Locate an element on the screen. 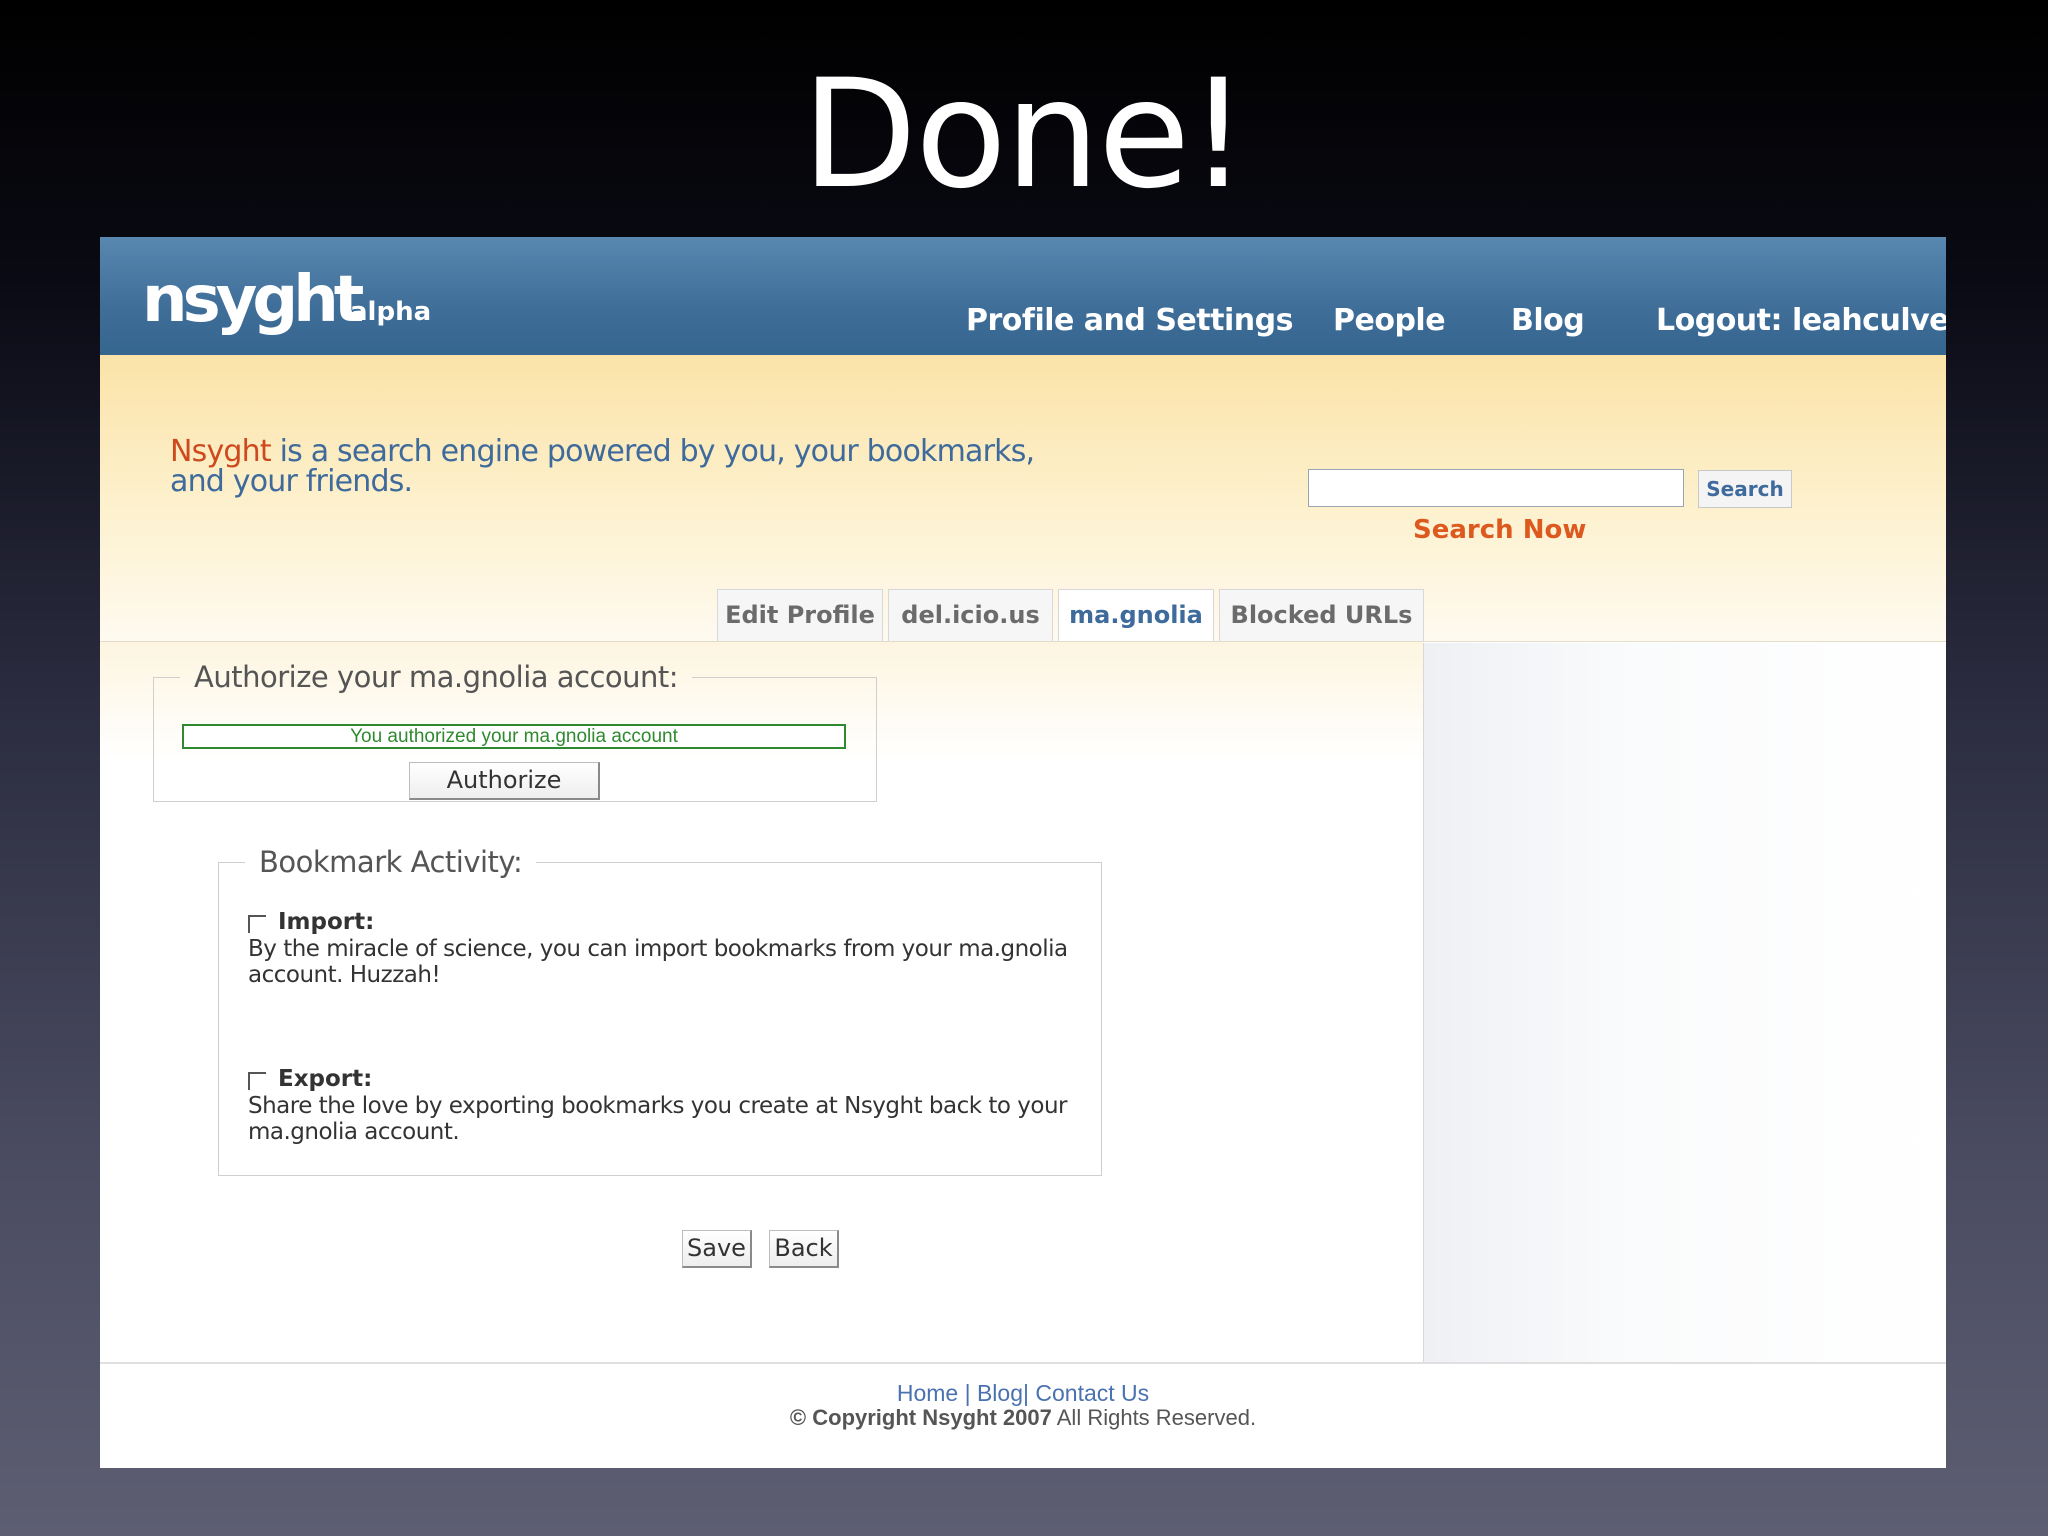 Image resolution: width=2048 pixels, height=1536 pixels. tab-delicious: del.icio.us is located at coordinates (970, 615).